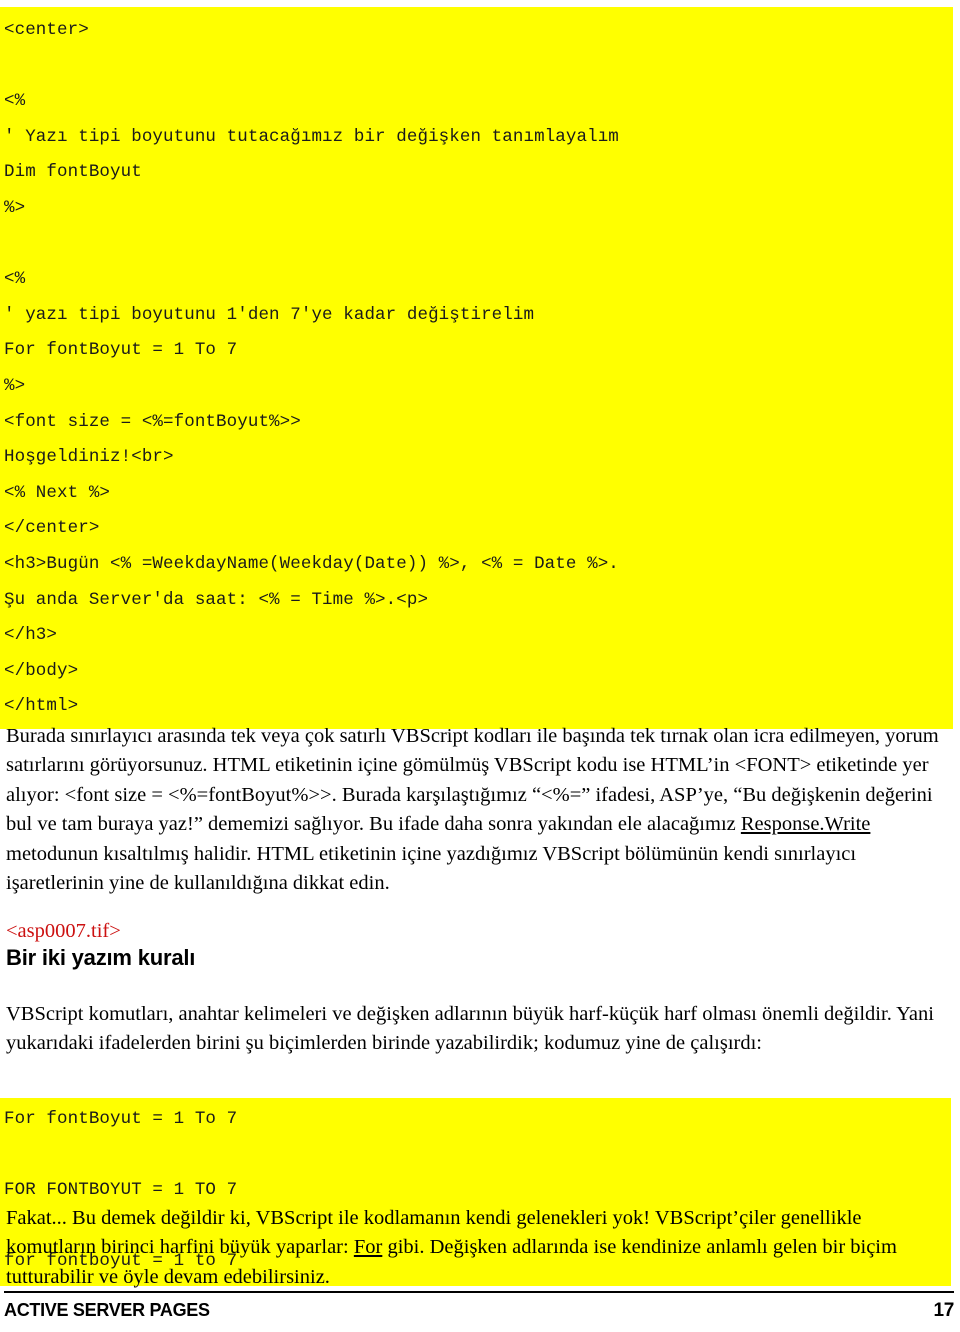 The height and width of the screenshot is (1332, 960). What do you see at coordinates (31, 635) in the screenshot?
I see `code-line: </h3>` at bounding box center [31, 635].